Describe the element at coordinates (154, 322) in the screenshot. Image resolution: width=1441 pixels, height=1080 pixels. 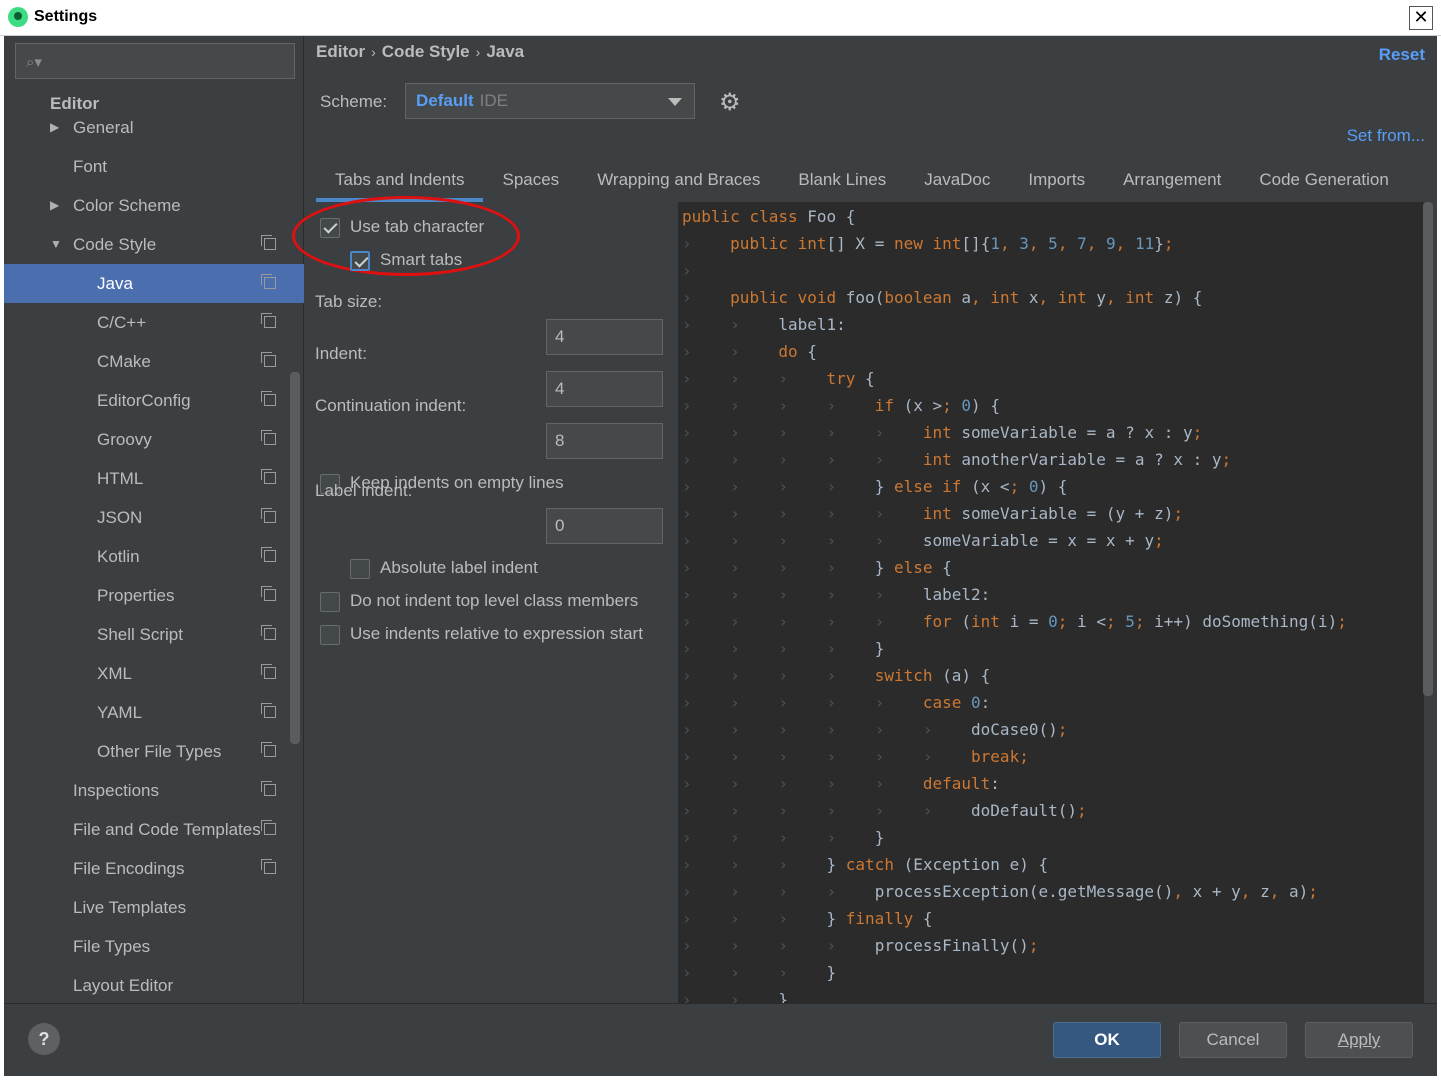
I see `sidebar-item-c-c-: C/C++` at that location.